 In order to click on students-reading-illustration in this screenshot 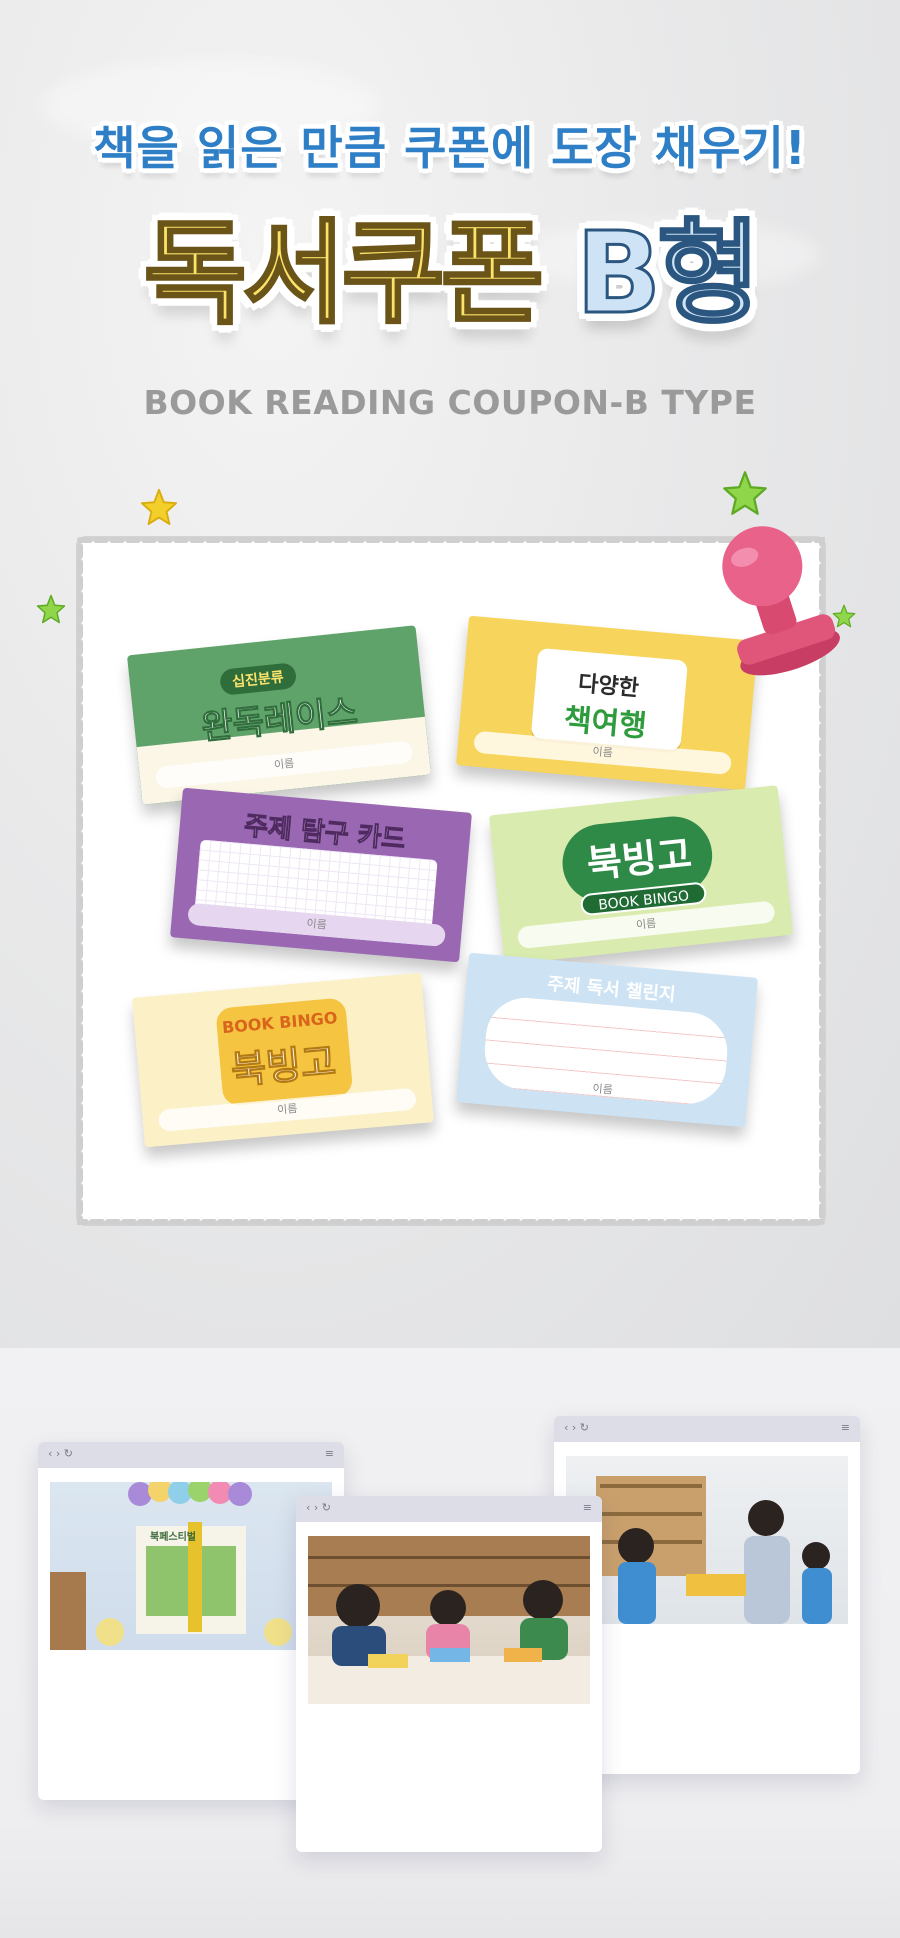, I will do `click(449, 1620)`.